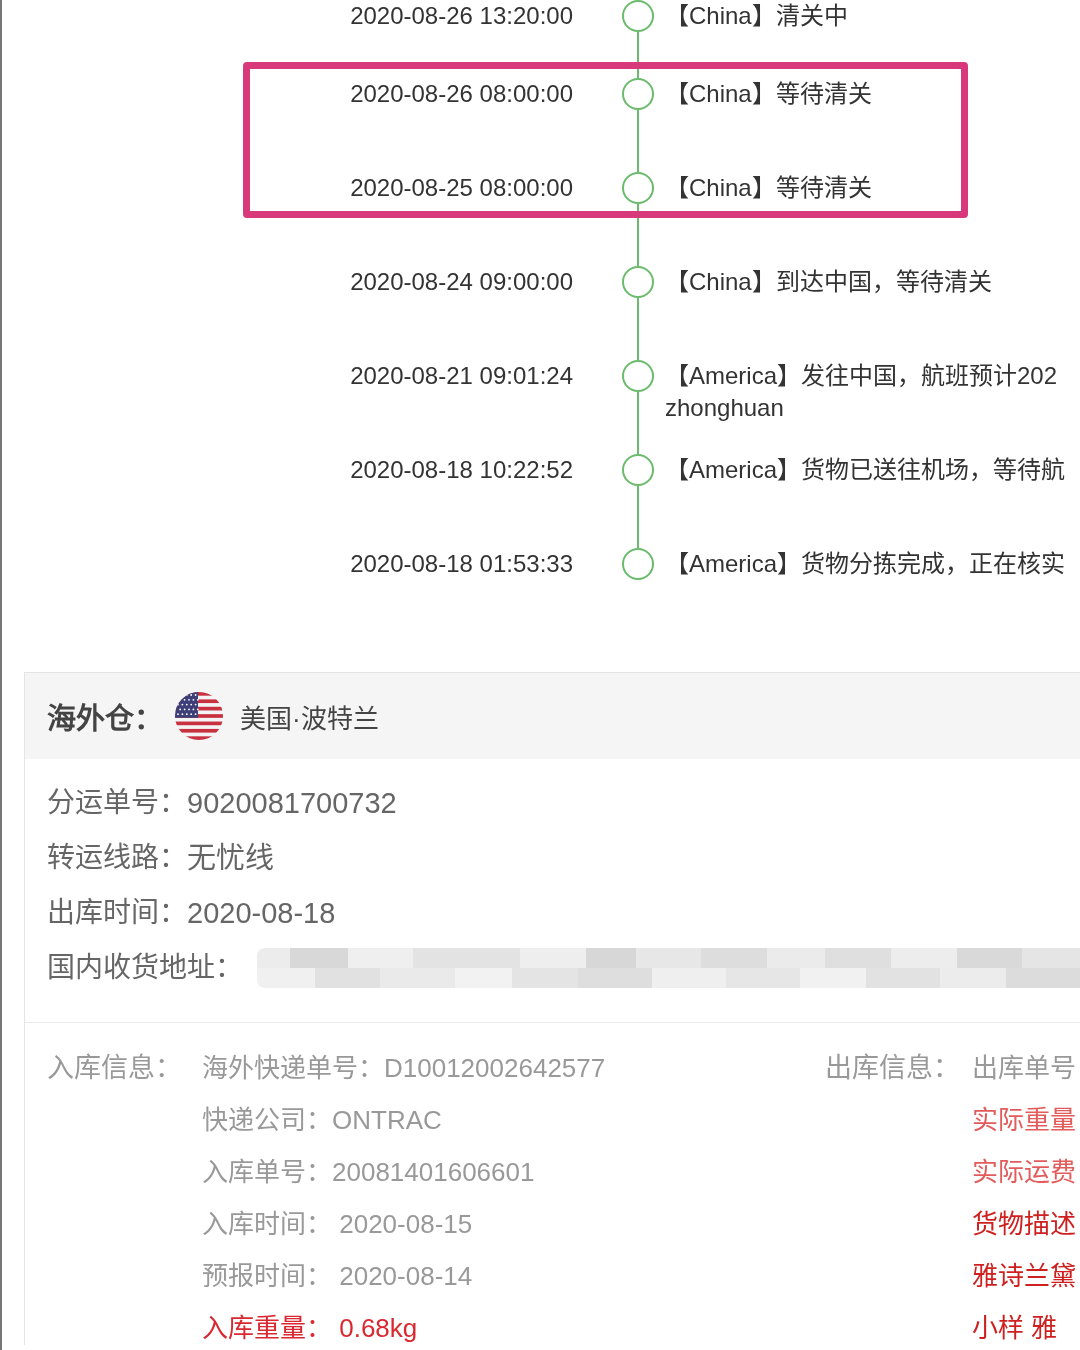 The width and height of the screenshot is (1080, 1350). What do you see at coordinates (461, 188) in the screenshot?
I see `timeline-date: 2020-08-25 08:00:00` at bounding box center [461, 188].